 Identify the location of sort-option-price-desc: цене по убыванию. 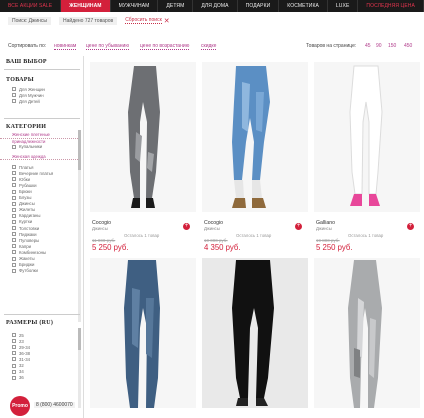
(108, 46).